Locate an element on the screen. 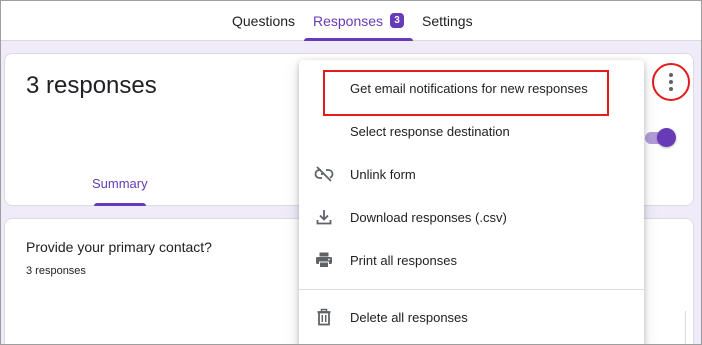 This screenshot has width=702, height=345. tab-settings-label: Settings is located at coordinates (447, 20).